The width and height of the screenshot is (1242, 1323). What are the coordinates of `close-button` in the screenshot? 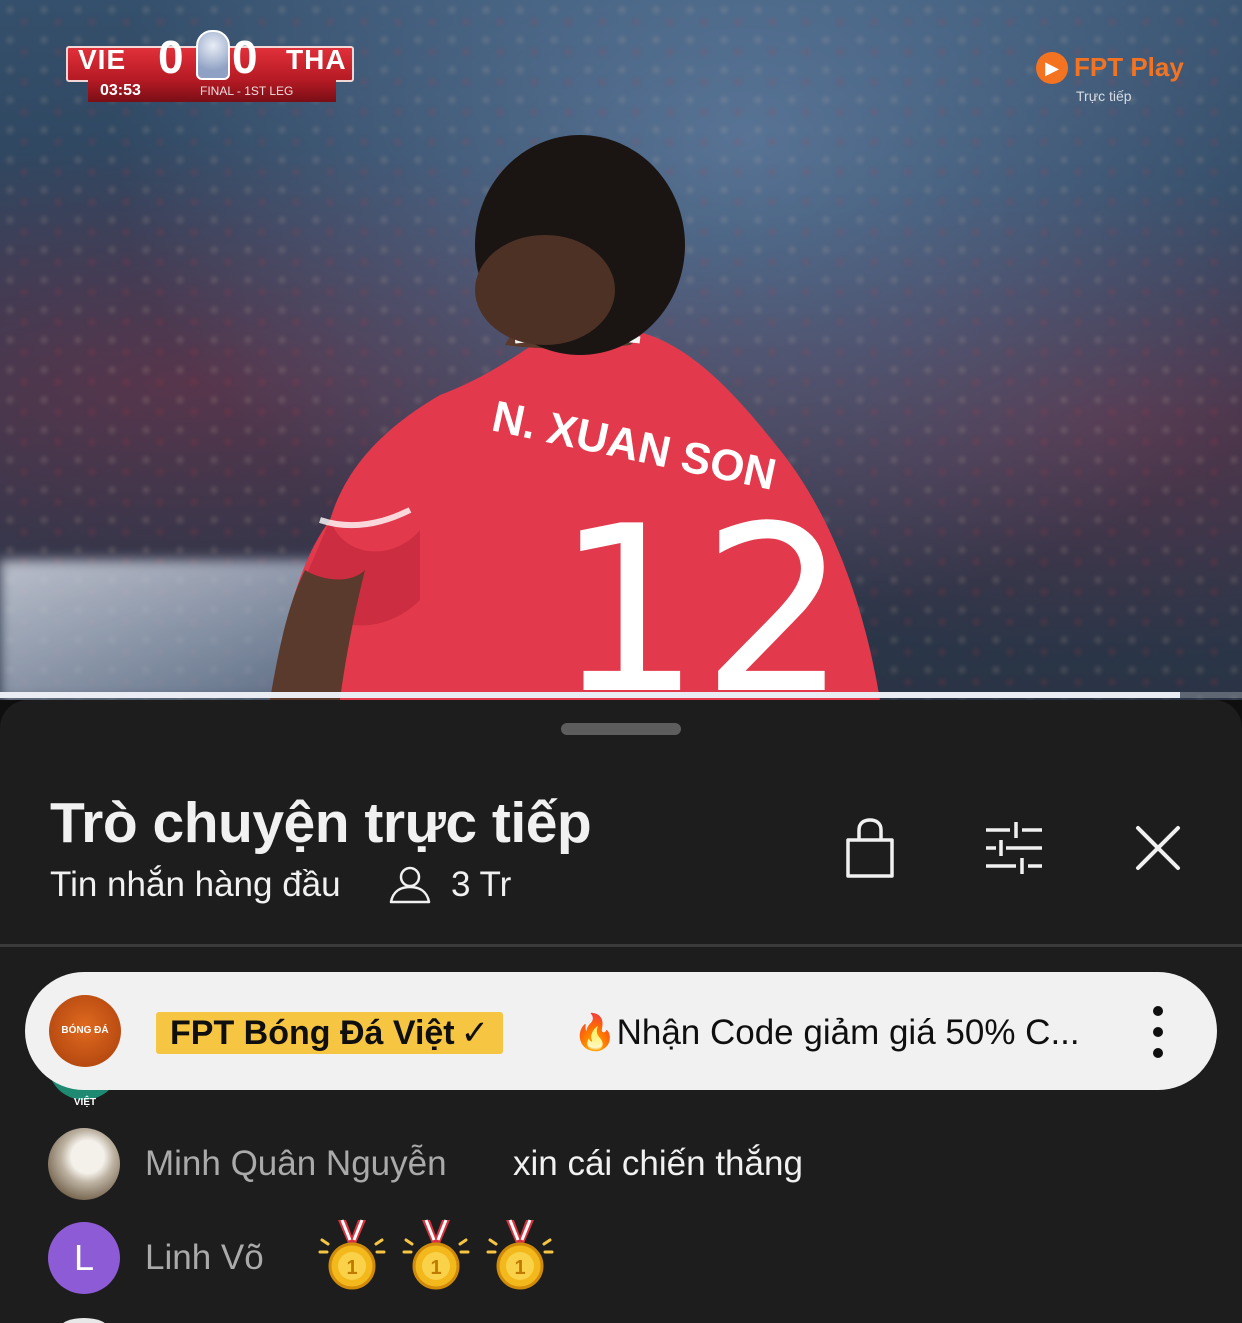 It's located at (1158, 848).